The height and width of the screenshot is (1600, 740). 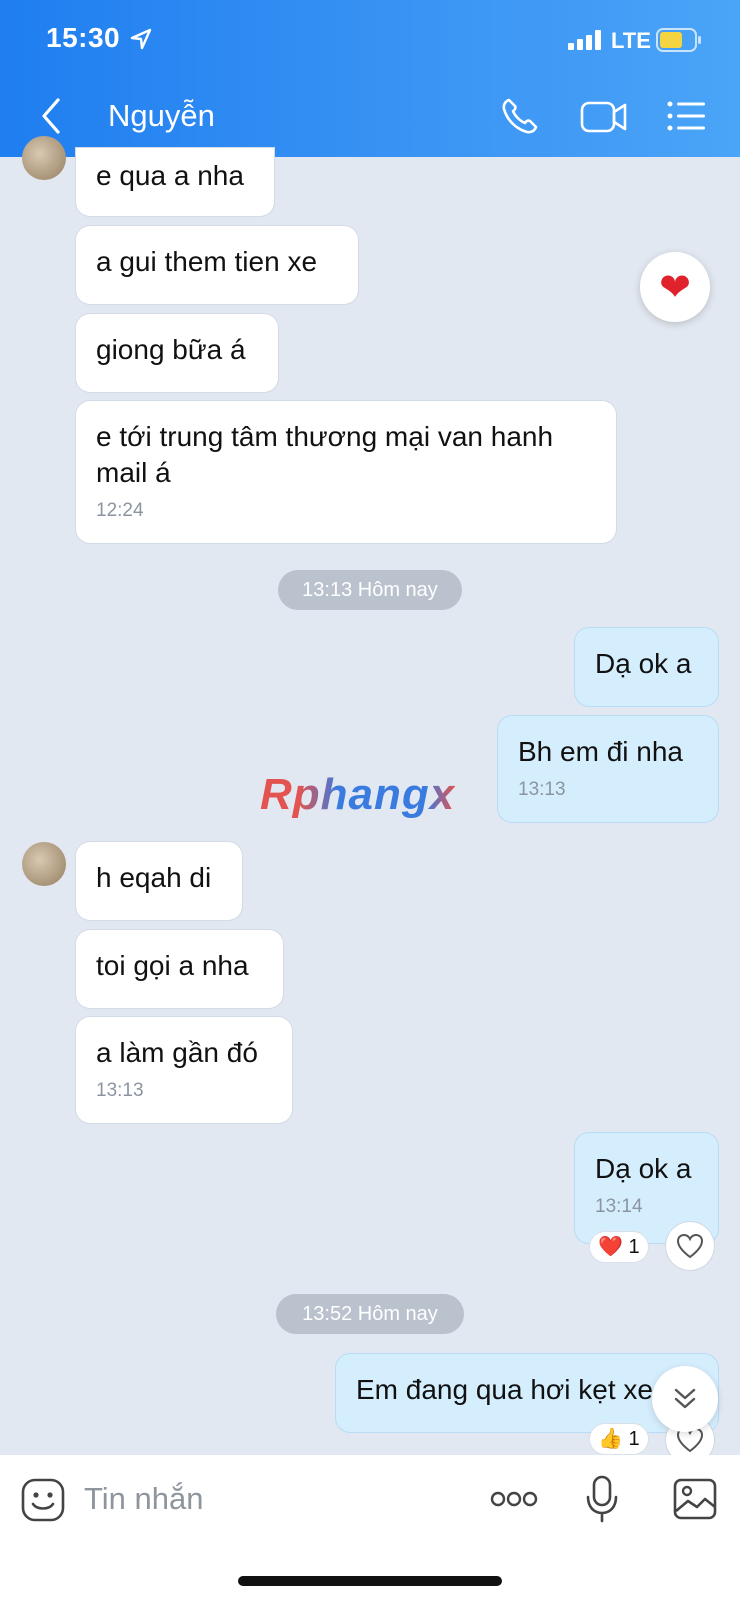 I want to click on scroll-to-bottom-button, so click(x=685, y=1399).